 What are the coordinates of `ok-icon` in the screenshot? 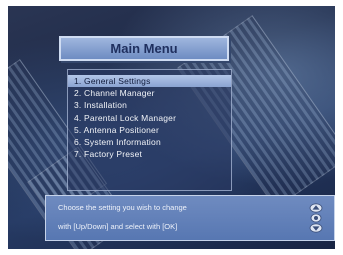 It's located at (316, 218).